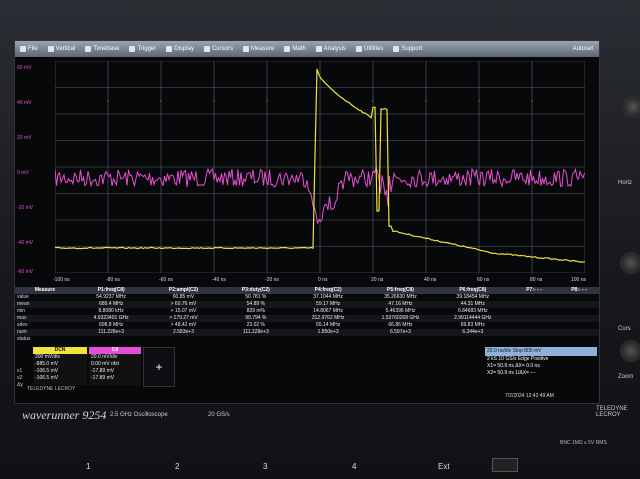 The width and height of the screenshot is (640, 479). What do you see at coordinates (183, 318) in the screenshot?
I see `measure-cell: > 179.27 mV` at bounding box center [183, 318].